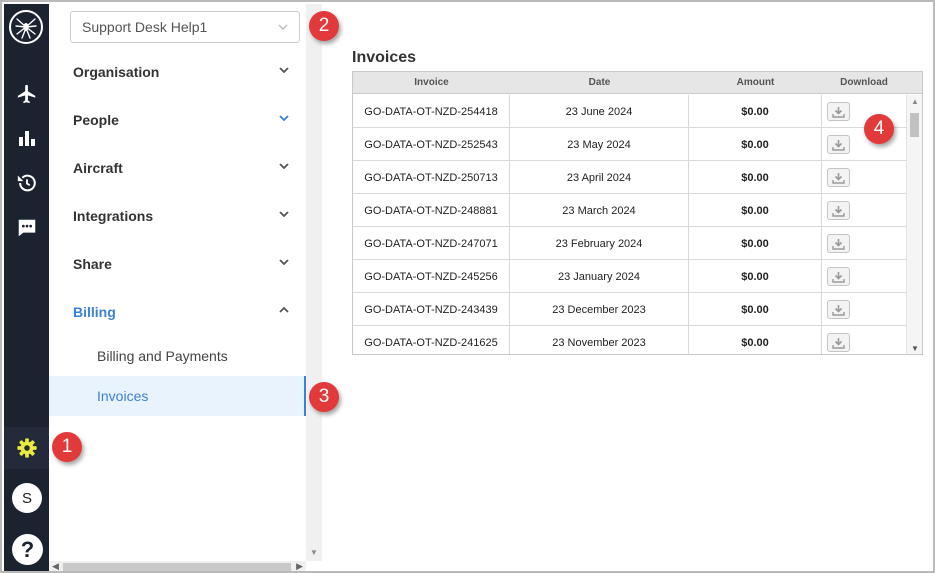  I want to click on table-row: GO-DATA-OT-NZD-254418 23 June 2024 $0.00, so click(629, 111).